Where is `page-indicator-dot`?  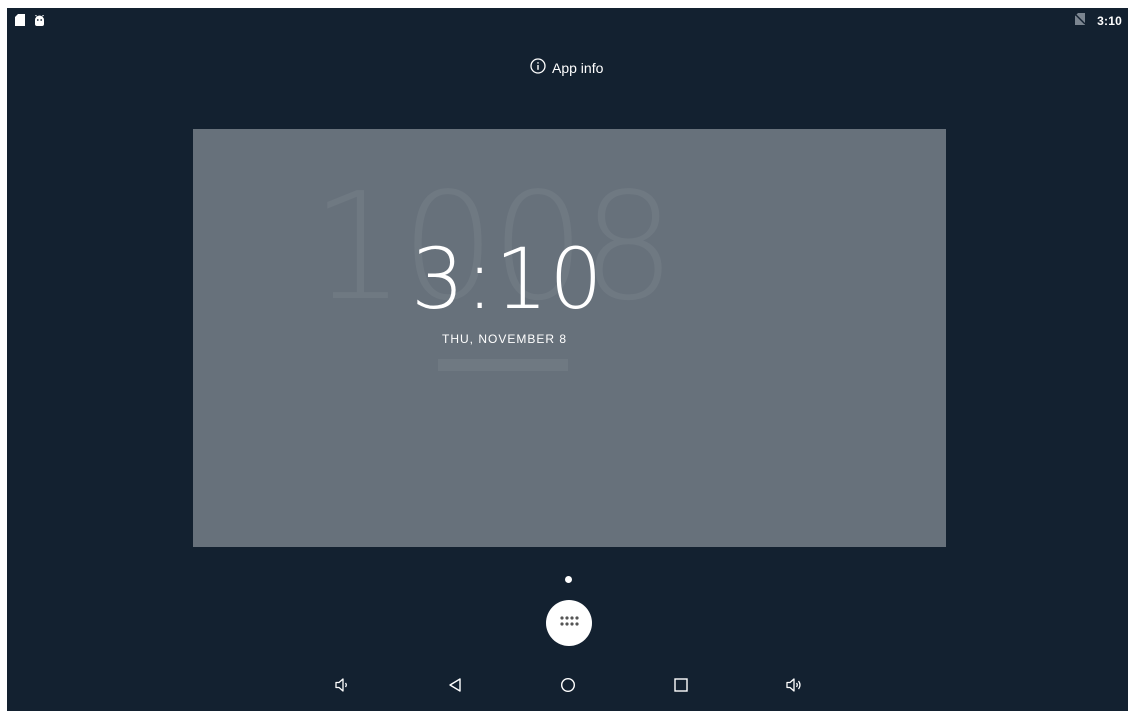 page-indicator-dot is located at coordinates (568, 579).